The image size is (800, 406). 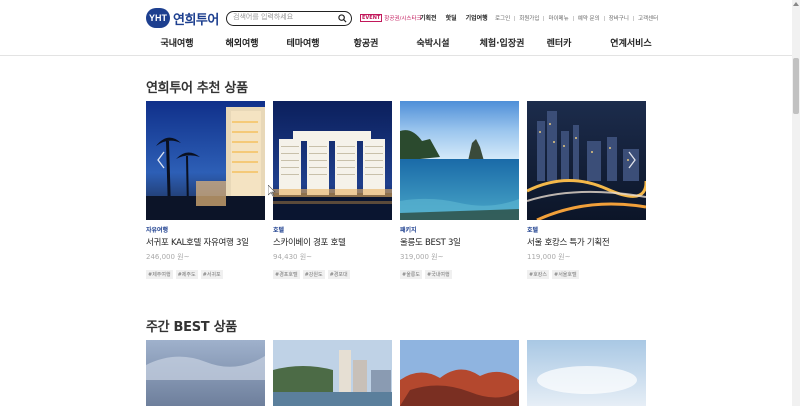 What do you see at coordinates (332, 242) in the screenshot?
I see `product-name: 스카이베이 경포 호텔` at bounding box center [332, 242].